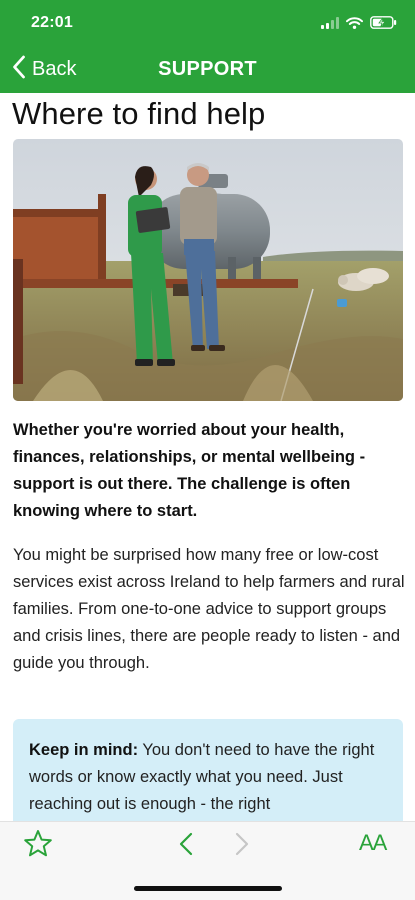 The width and height of the screenshot is (415, 900). I want to click on text-size-label: AA, so click(373, 842).